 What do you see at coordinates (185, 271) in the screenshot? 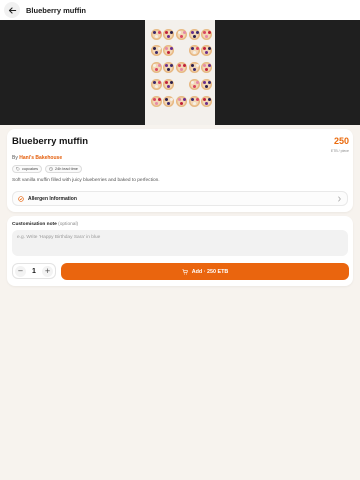
I see `cart-icon` at bounding box center [185, 271].